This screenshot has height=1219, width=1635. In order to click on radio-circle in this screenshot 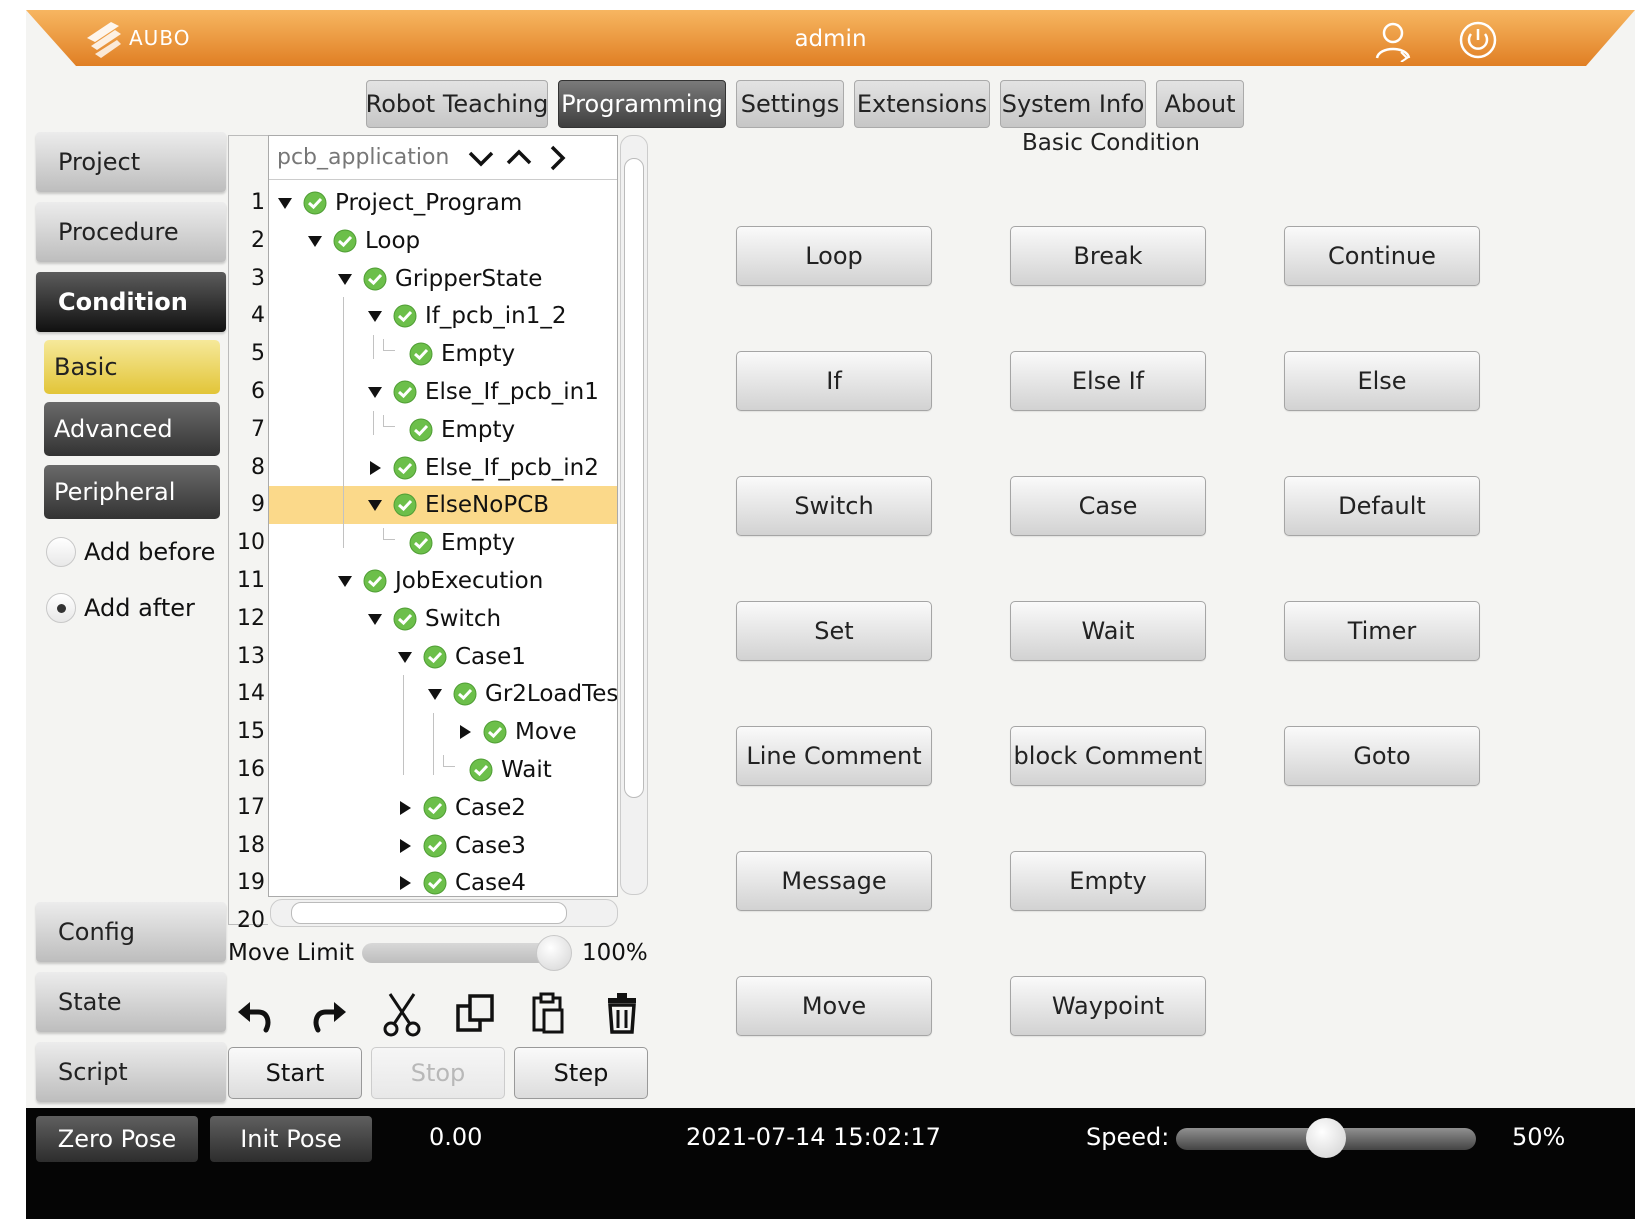, I will do `click(61, 552)`.